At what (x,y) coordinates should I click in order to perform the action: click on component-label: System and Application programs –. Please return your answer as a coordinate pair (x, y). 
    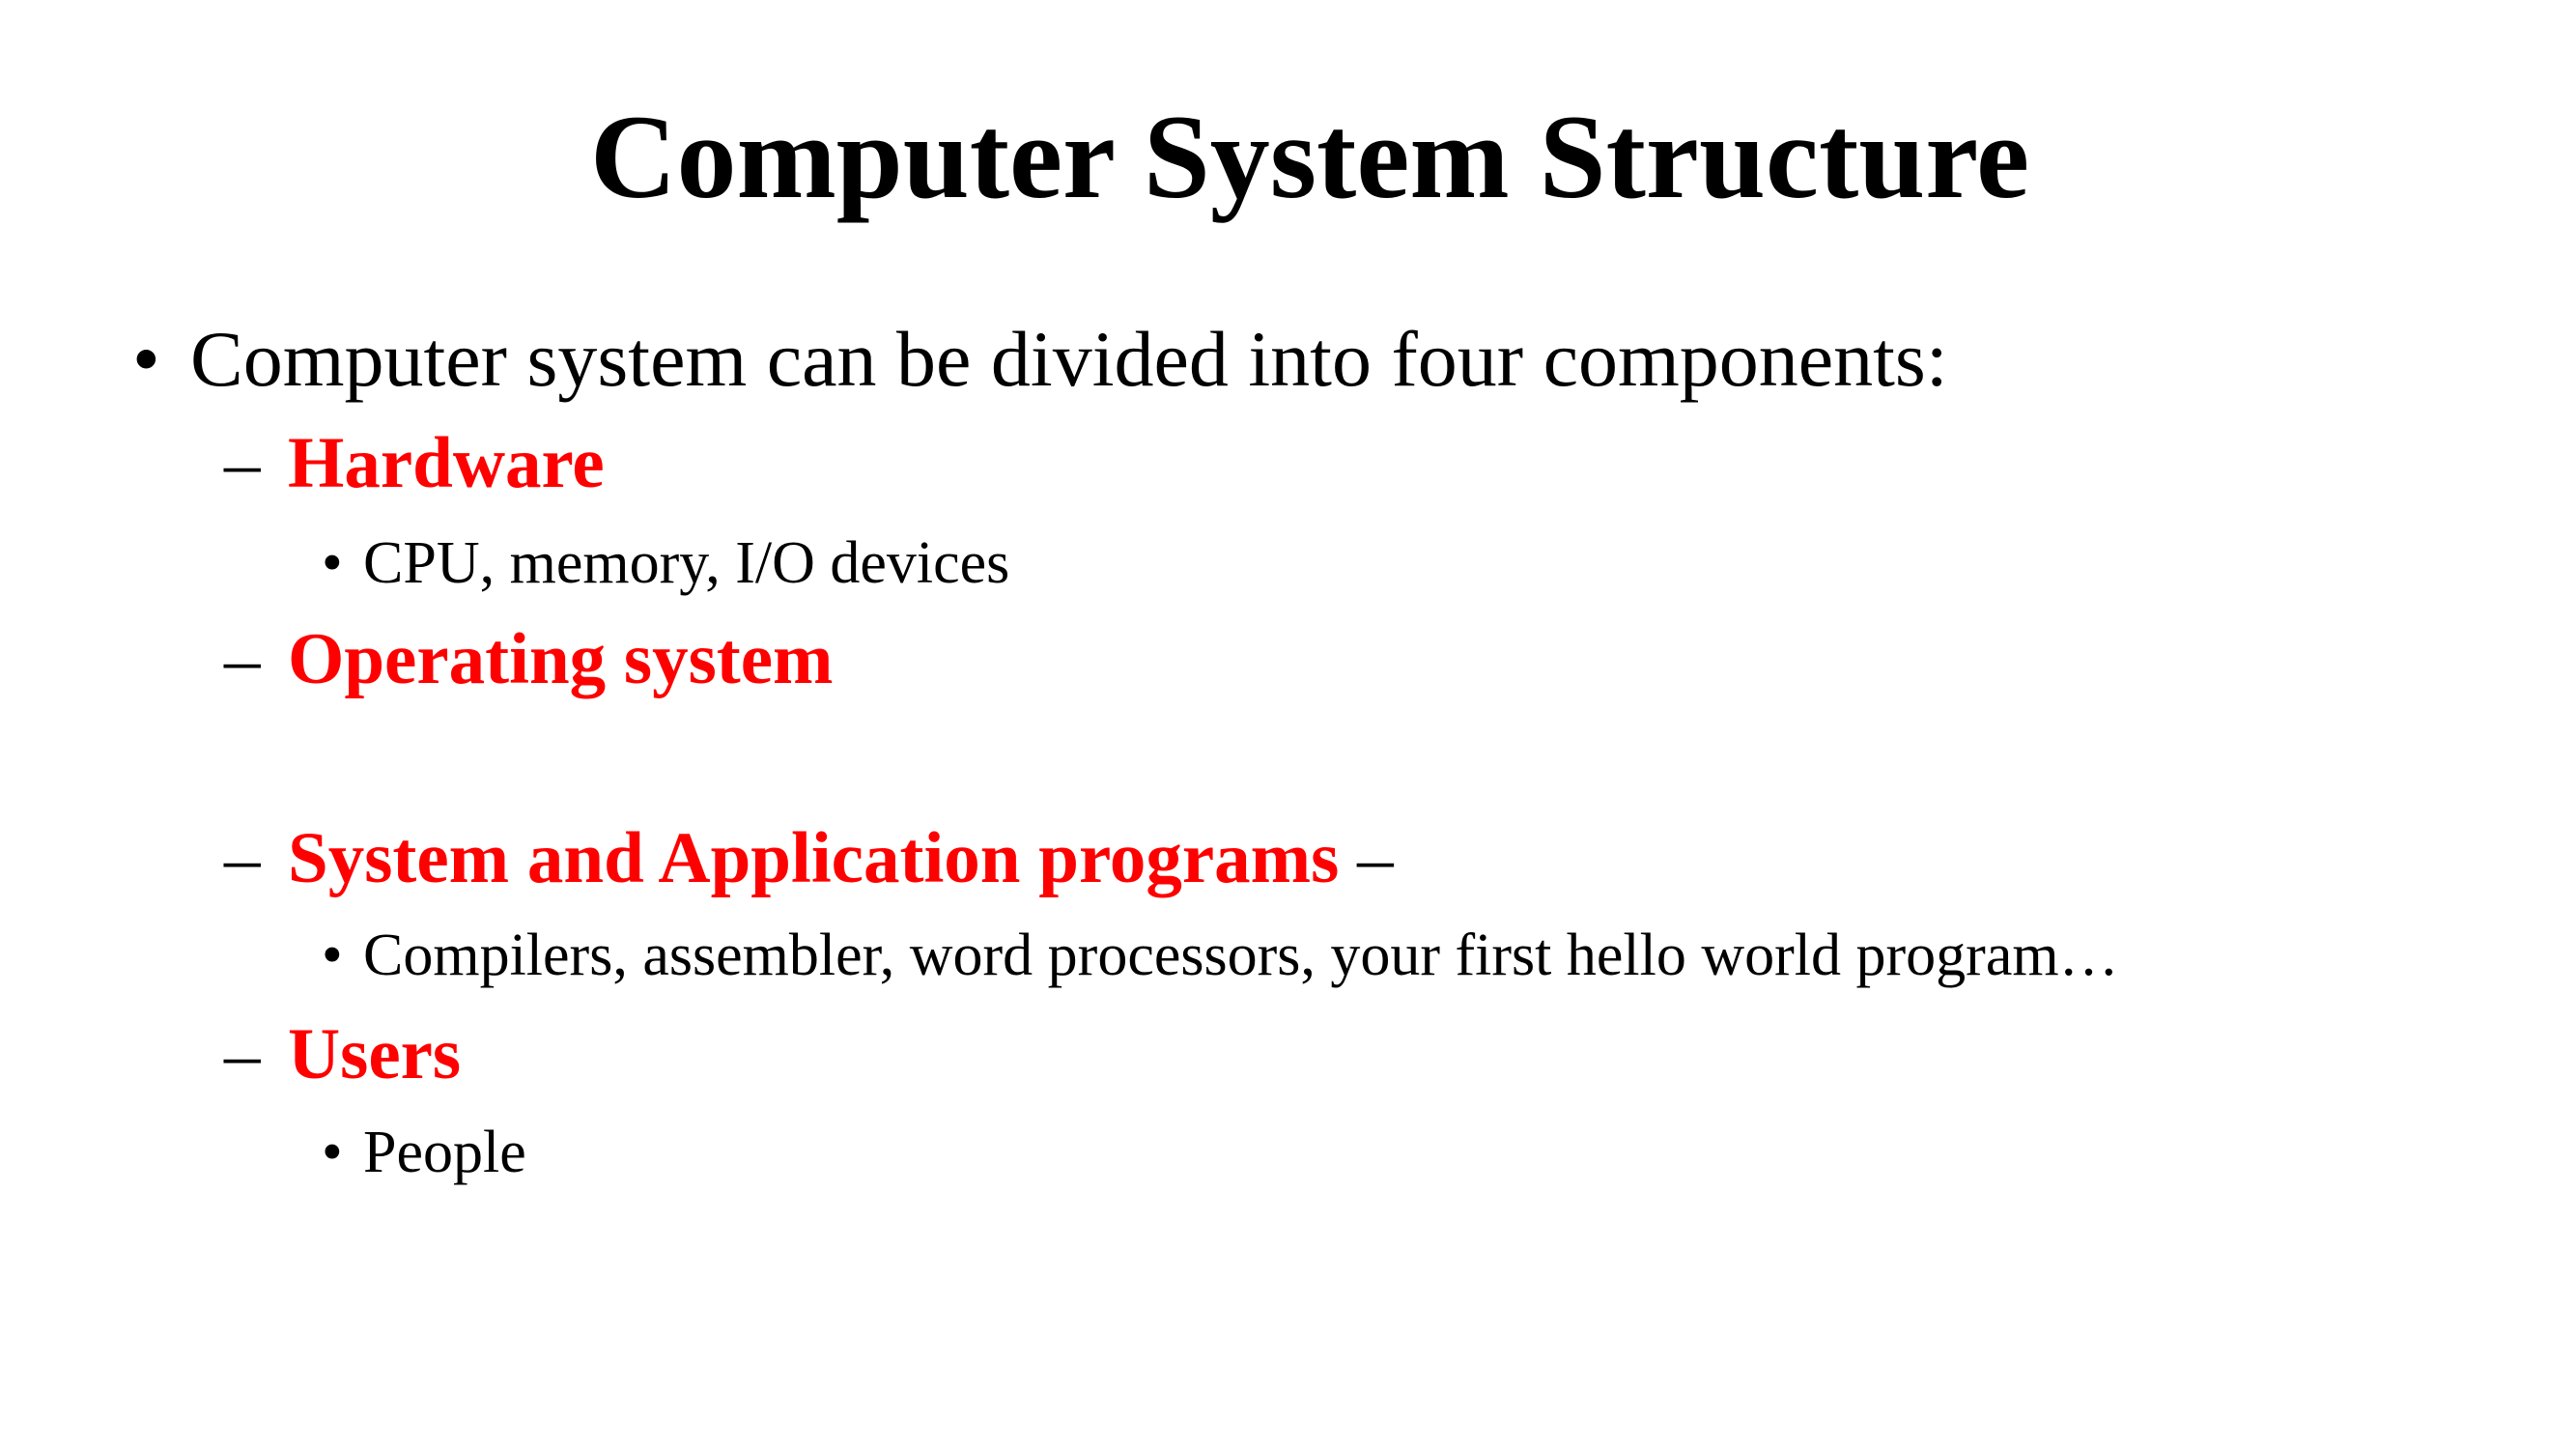
    Looking at the image, I should click on (841, 858).